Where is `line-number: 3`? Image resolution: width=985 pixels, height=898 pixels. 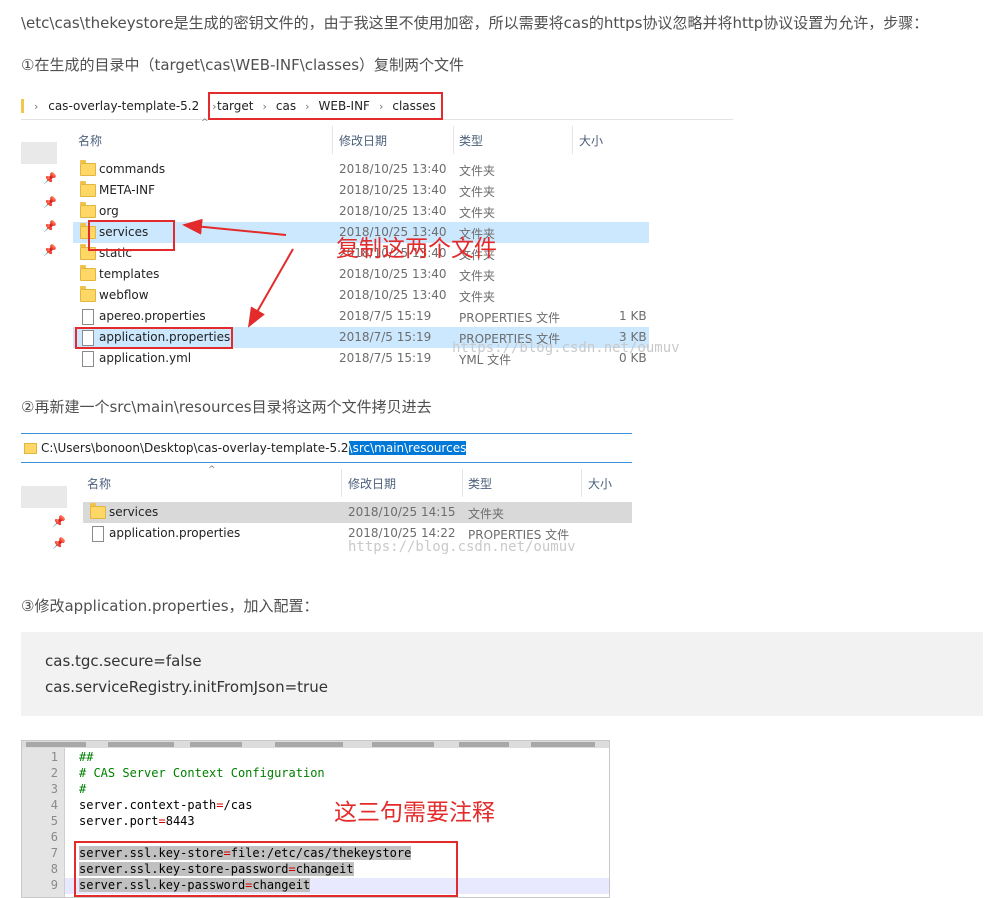 line-number: 3 is located at coordinates (54, 789).